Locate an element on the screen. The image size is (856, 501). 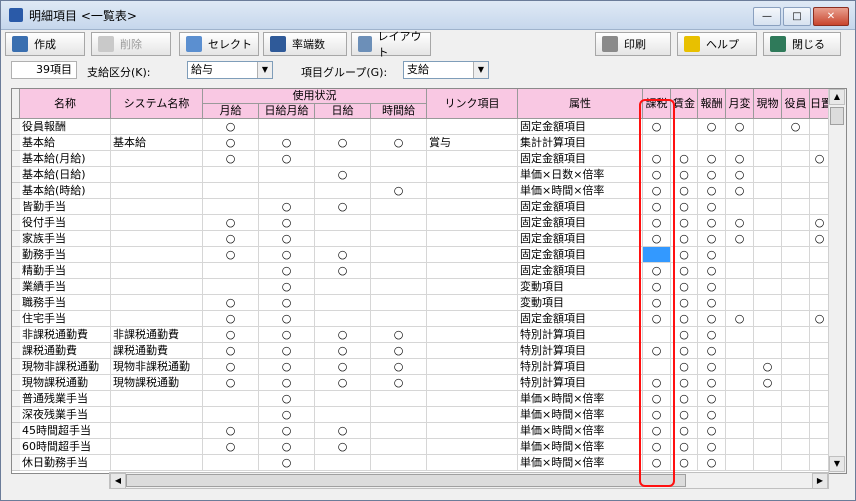
rounding-button: 率端数 is located at coordinates (305, 44).